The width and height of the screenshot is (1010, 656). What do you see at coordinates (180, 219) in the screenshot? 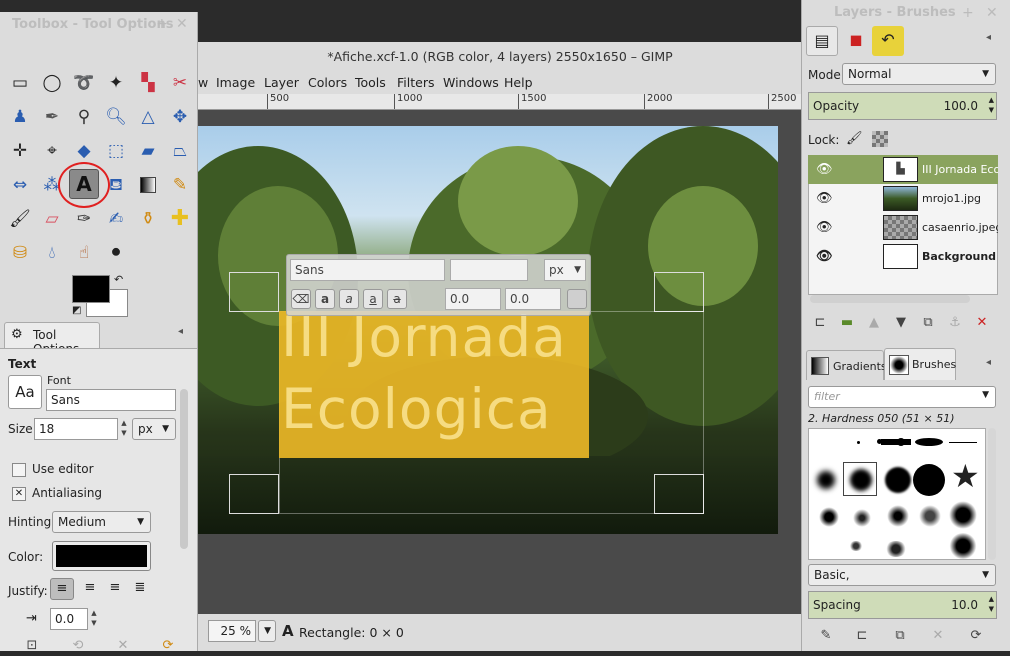
I see `heal-icon: ✚` at bounding box center [180, 219].